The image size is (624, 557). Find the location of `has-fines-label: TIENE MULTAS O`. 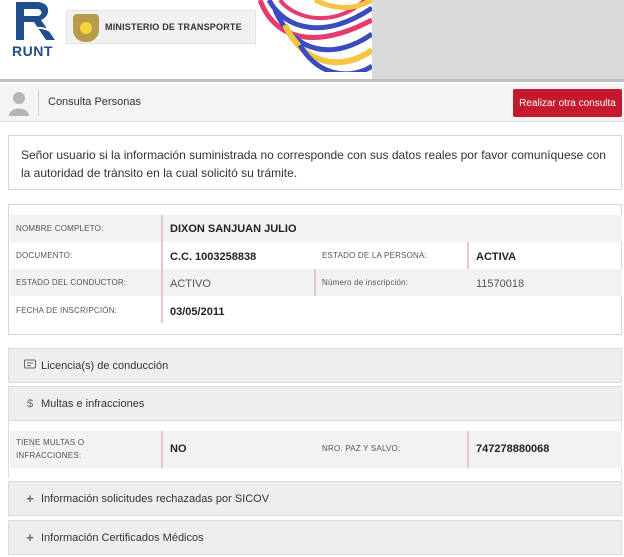

has-fines-label: TIENE MULTAS O is located at coordinates (50, 442).